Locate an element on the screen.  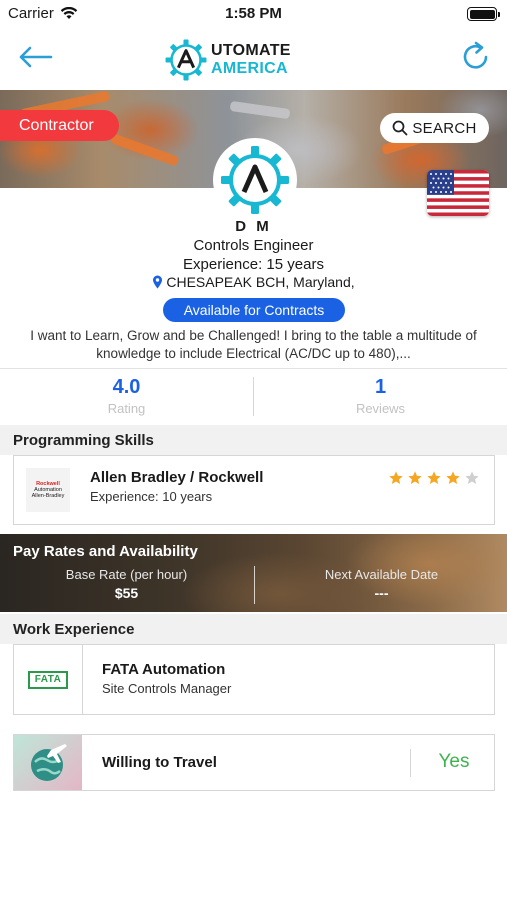
app-logo: UTOMATE AMERICA is located at coordinates (255, 60).